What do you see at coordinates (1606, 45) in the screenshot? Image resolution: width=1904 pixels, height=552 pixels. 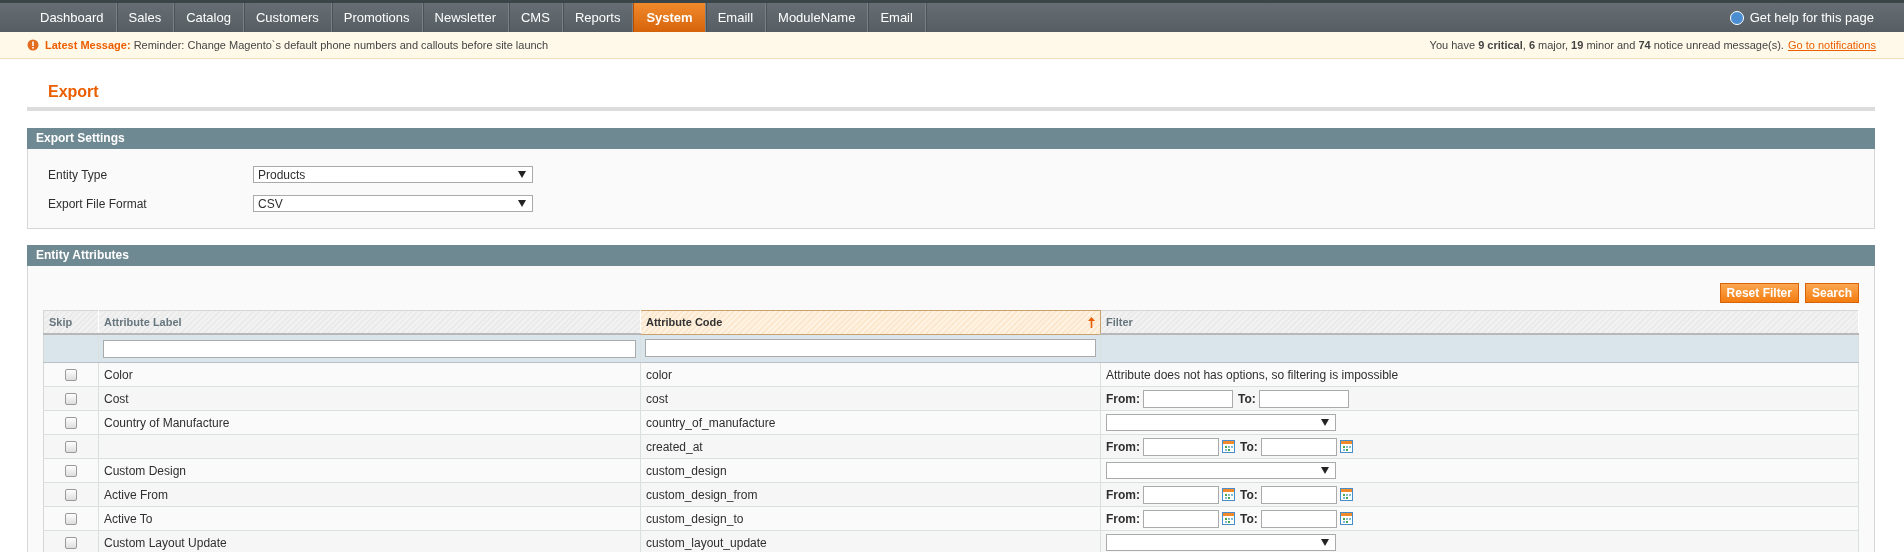 I see `messages-summary: You have 9 critical, 6 major, 19 minor and 74 notice unread message(s).` at bounding box center [1606, 45].